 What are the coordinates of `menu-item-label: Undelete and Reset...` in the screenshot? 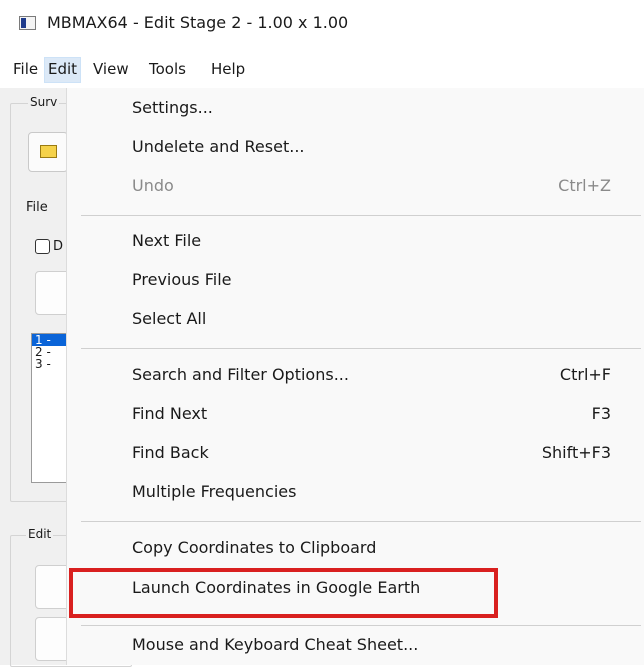 It's located at (218, 146).